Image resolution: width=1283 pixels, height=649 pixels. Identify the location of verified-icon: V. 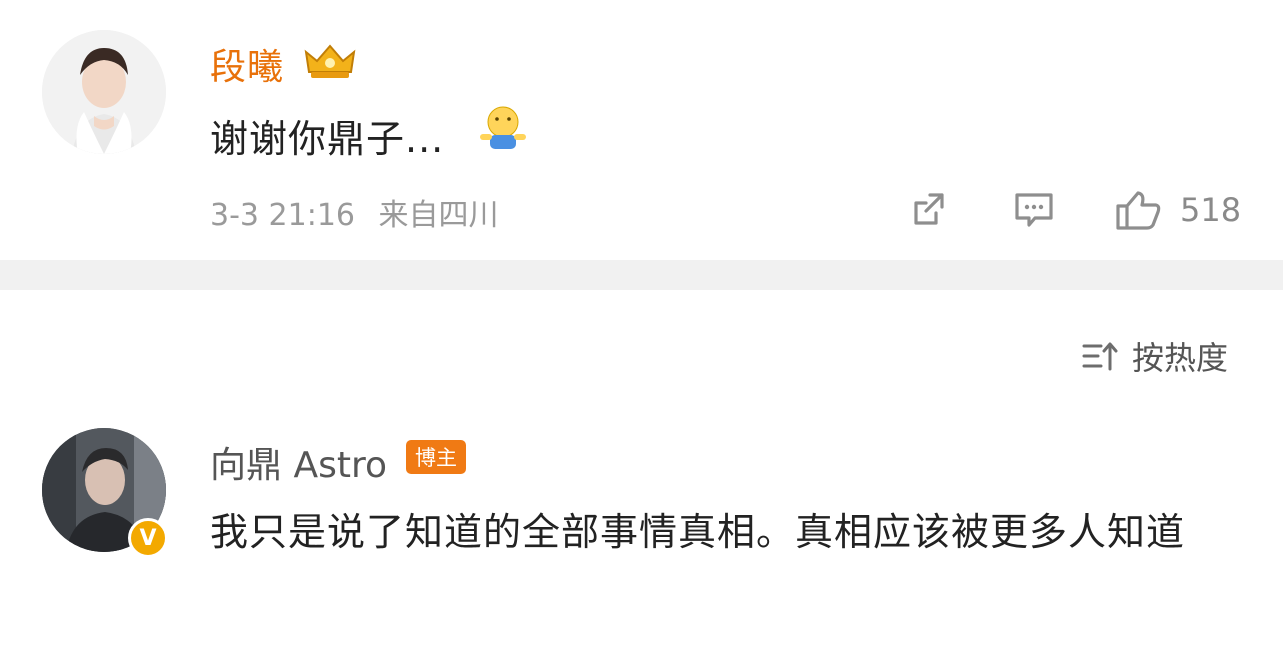
(148, 538).